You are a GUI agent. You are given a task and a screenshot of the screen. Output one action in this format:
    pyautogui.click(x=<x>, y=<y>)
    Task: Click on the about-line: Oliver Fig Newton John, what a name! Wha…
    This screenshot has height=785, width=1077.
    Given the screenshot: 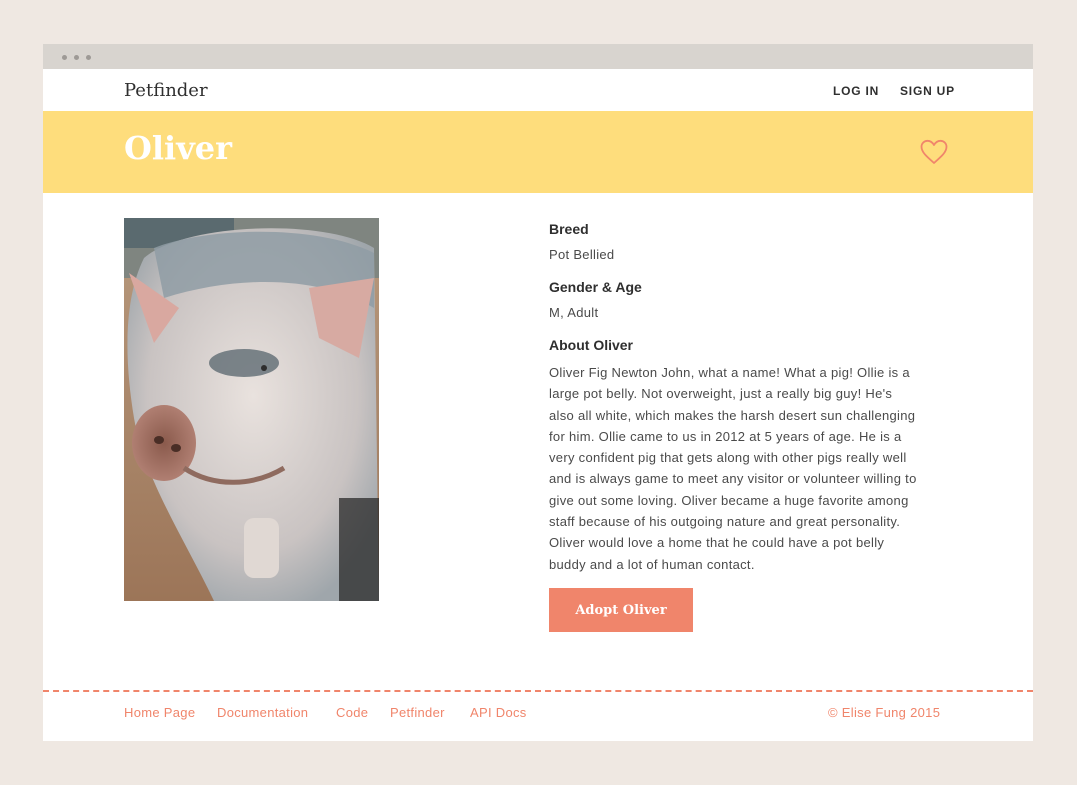 What is the action you would take?
    pyautogui.click(x=729, y=372)
    